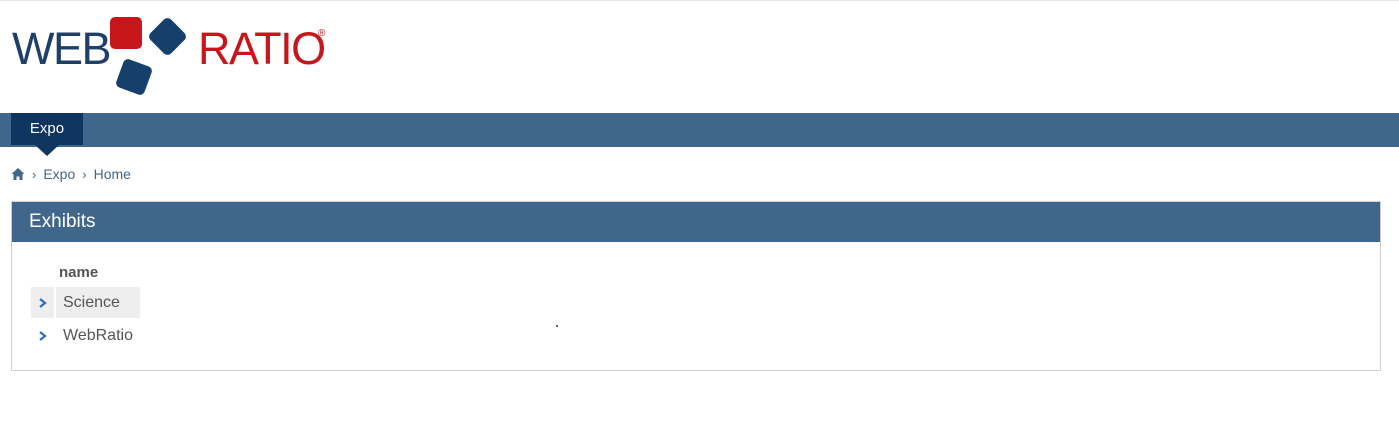 This screenshot has width=1399, height=426. Describe the element at coordinates (104, 335) in the screenshot. I see `list-item-label: WebRatio` at that location.